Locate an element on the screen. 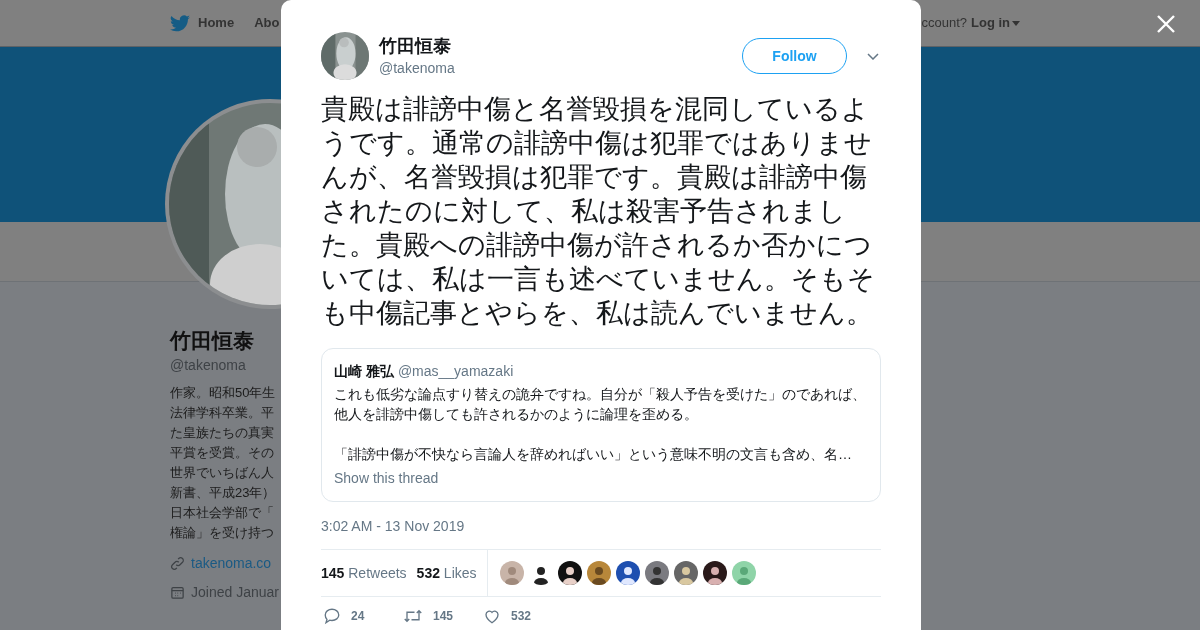  calendar-icon is located at coordinates (177, 592).